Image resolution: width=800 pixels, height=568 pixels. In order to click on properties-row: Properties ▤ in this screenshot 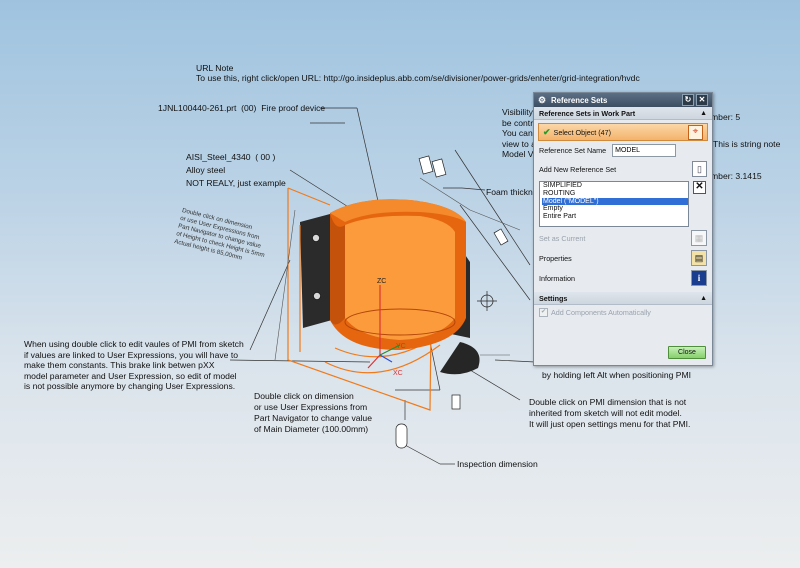, I will do `click(623, 258)`.